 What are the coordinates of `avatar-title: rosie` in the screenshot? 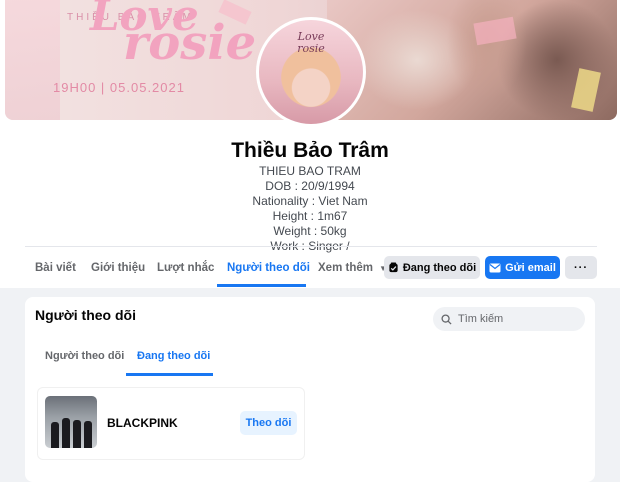 It's located at (311, 48).